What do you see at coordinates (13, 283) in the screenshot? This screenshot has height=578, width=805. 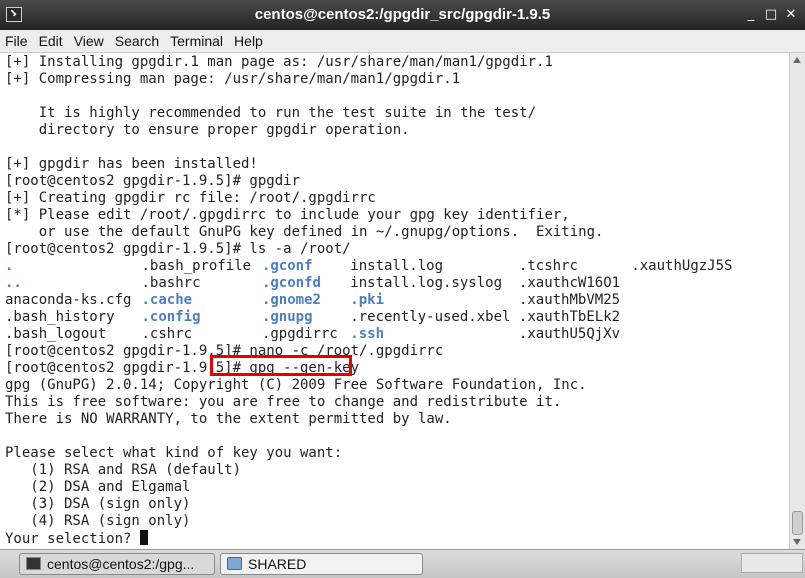 I see `ls-entry: ..` at bounding box center [13, 283].